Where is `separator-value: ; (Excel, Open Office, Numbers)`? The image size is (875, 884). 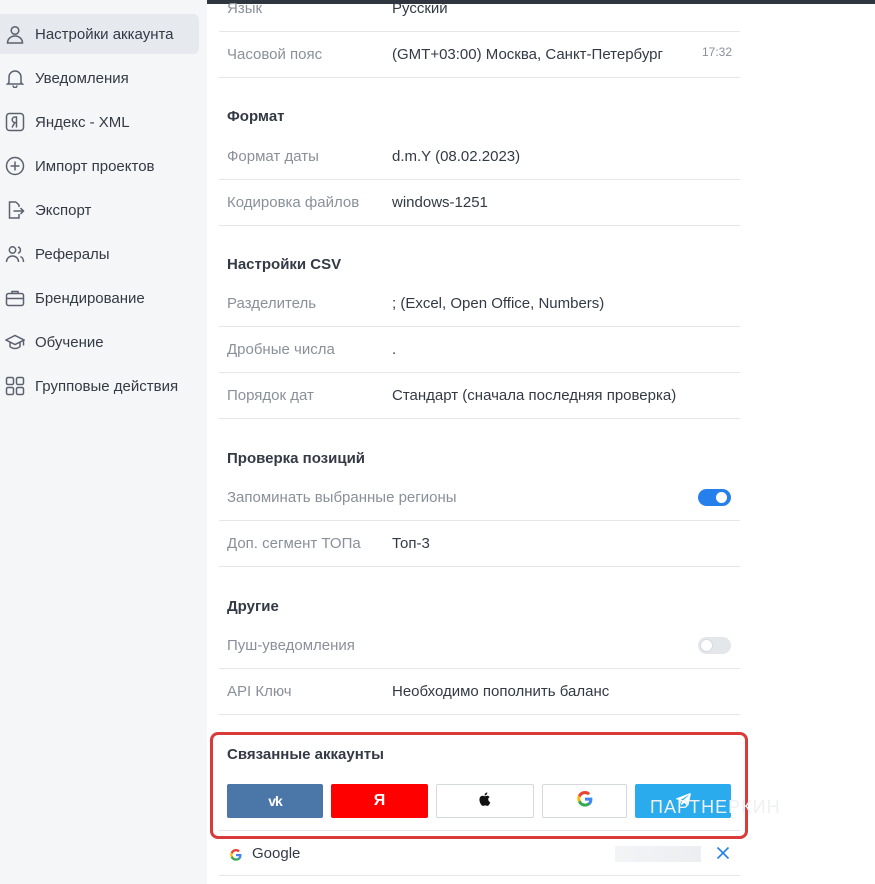 separator-value: ; (Excel, Open Office, Numbers) is located at coordinates (498, 303).